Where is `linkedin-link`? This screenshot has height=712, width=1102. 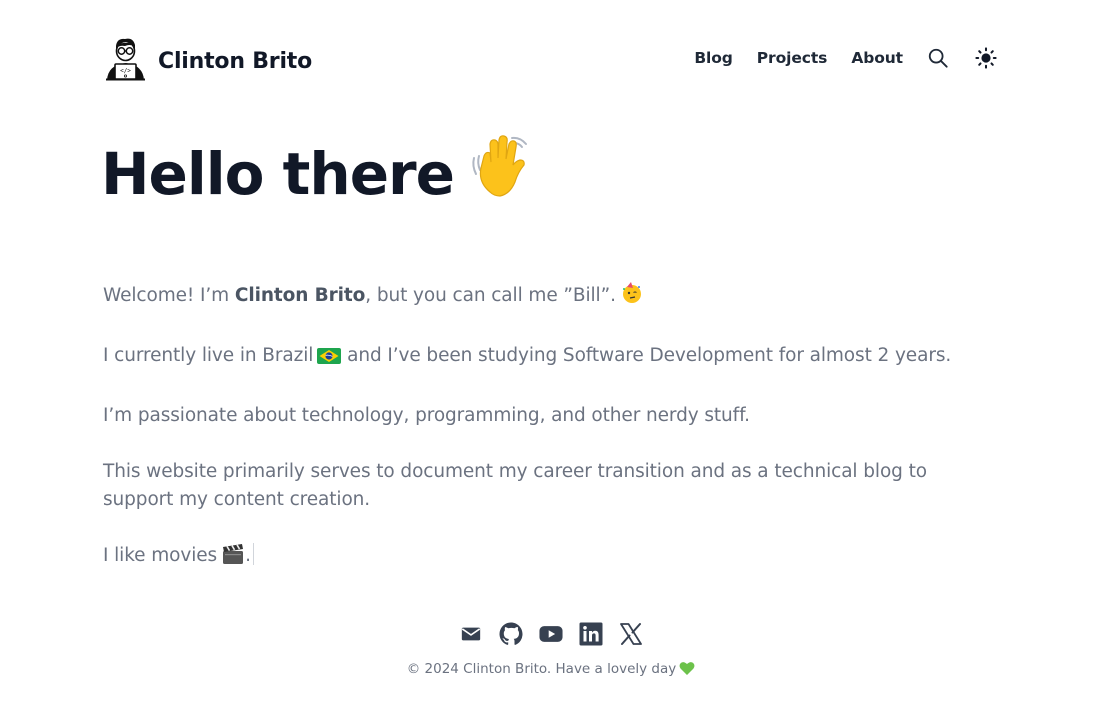 linkedin-link is located at coordinates (591, 634).